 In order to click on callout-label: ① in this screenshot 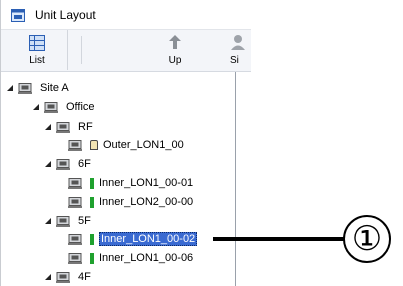, I will do `click(367, 239)`.